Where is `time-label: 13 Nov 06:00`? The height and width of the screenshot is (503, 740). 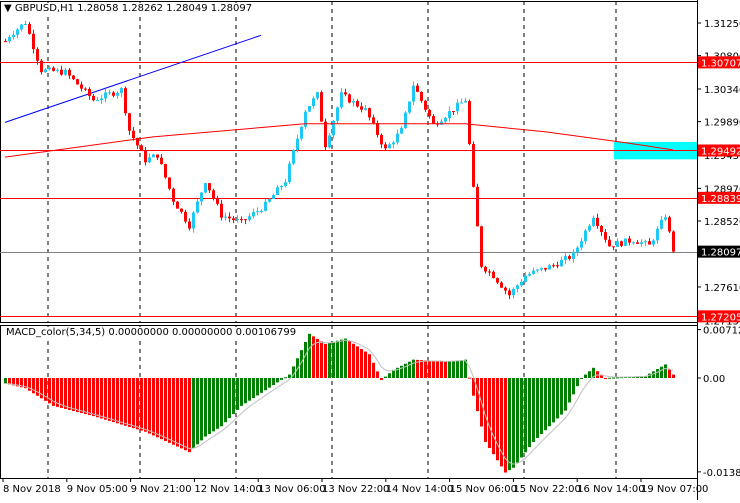 time-label: 13 Nov 06:00 is located at coordinates (291, 489).